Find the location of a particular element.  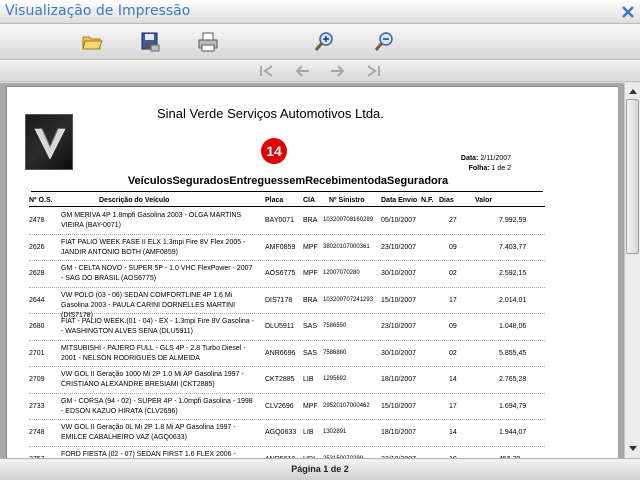

cell-sinistro: 1295692 is located at coordinates (335, 379).